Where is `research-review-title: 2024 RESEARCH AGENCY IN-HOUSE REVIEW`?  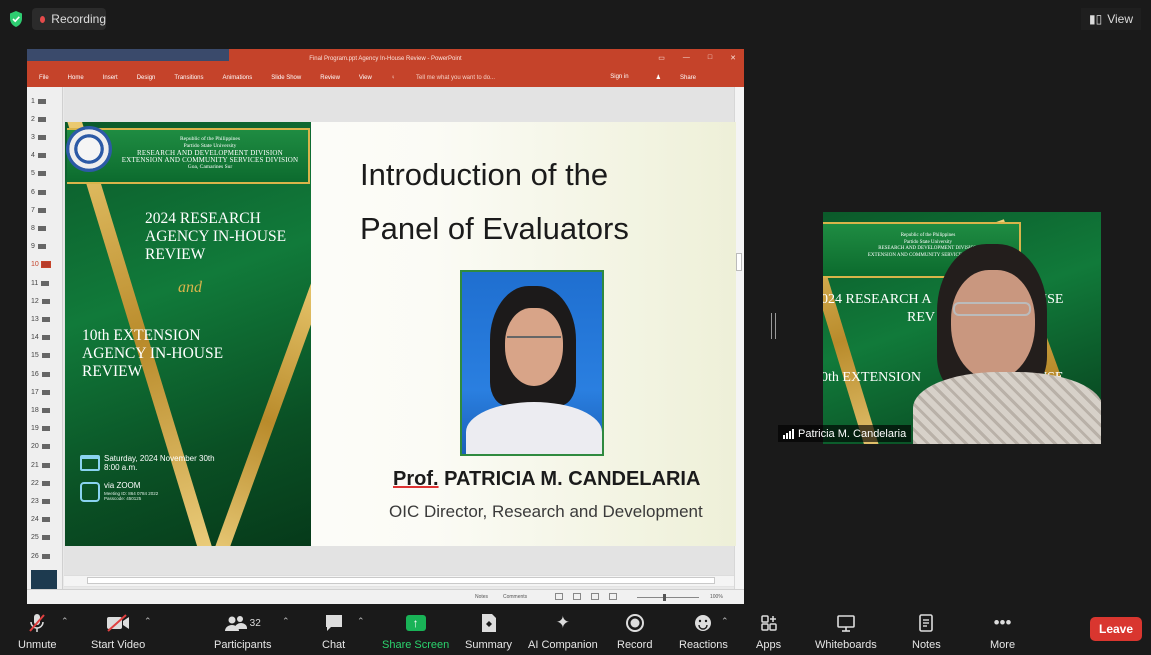 research-review-title: 2024 RESEARCH AGENCY IN-HOUSE REVIEW is located at coordinates (216, 236).